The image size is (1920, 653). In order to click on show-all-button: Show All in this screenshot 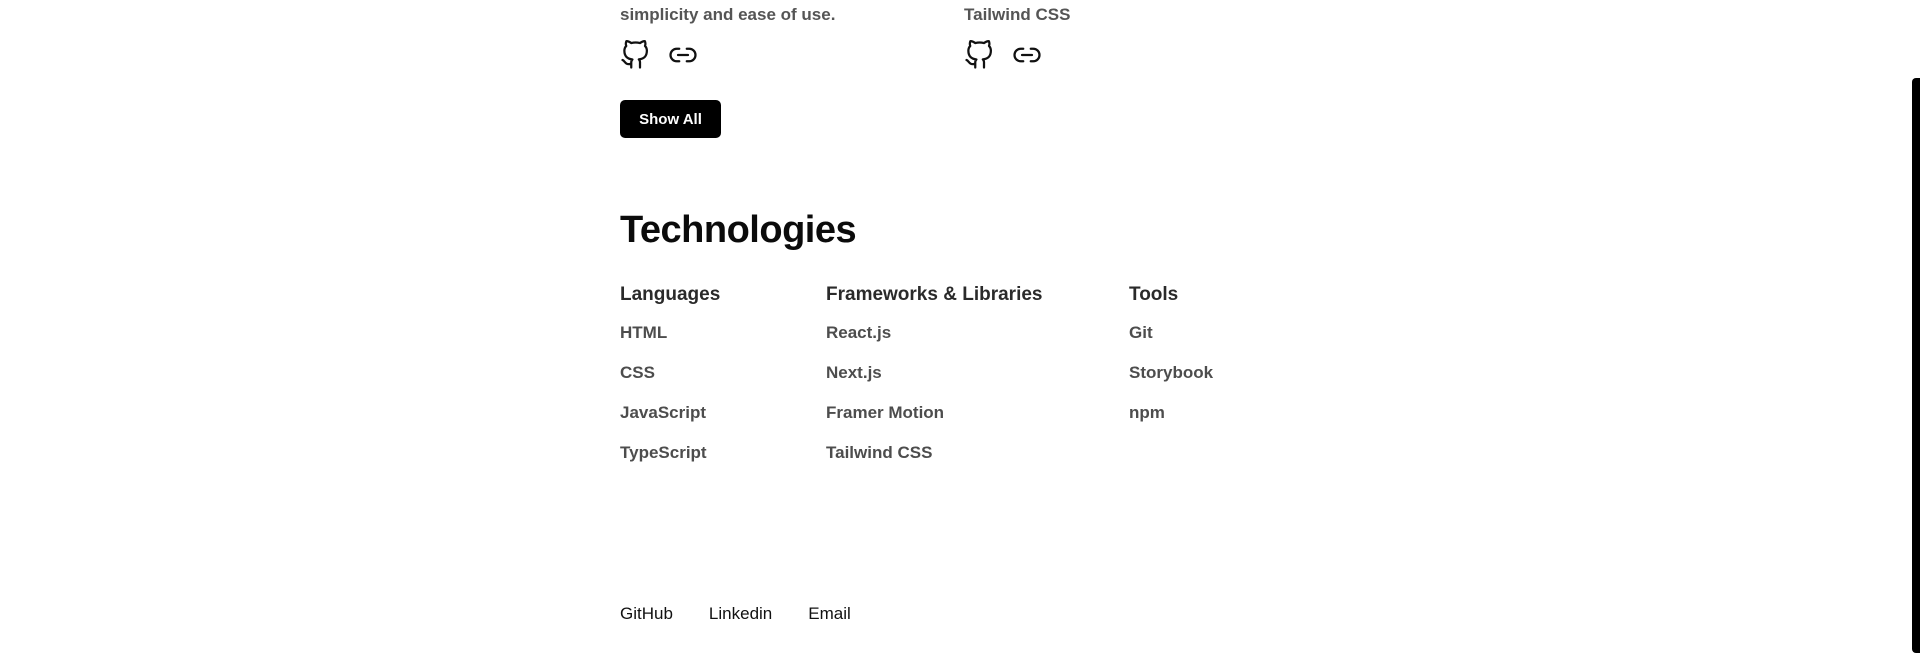, I will do `click(670, 119)`.